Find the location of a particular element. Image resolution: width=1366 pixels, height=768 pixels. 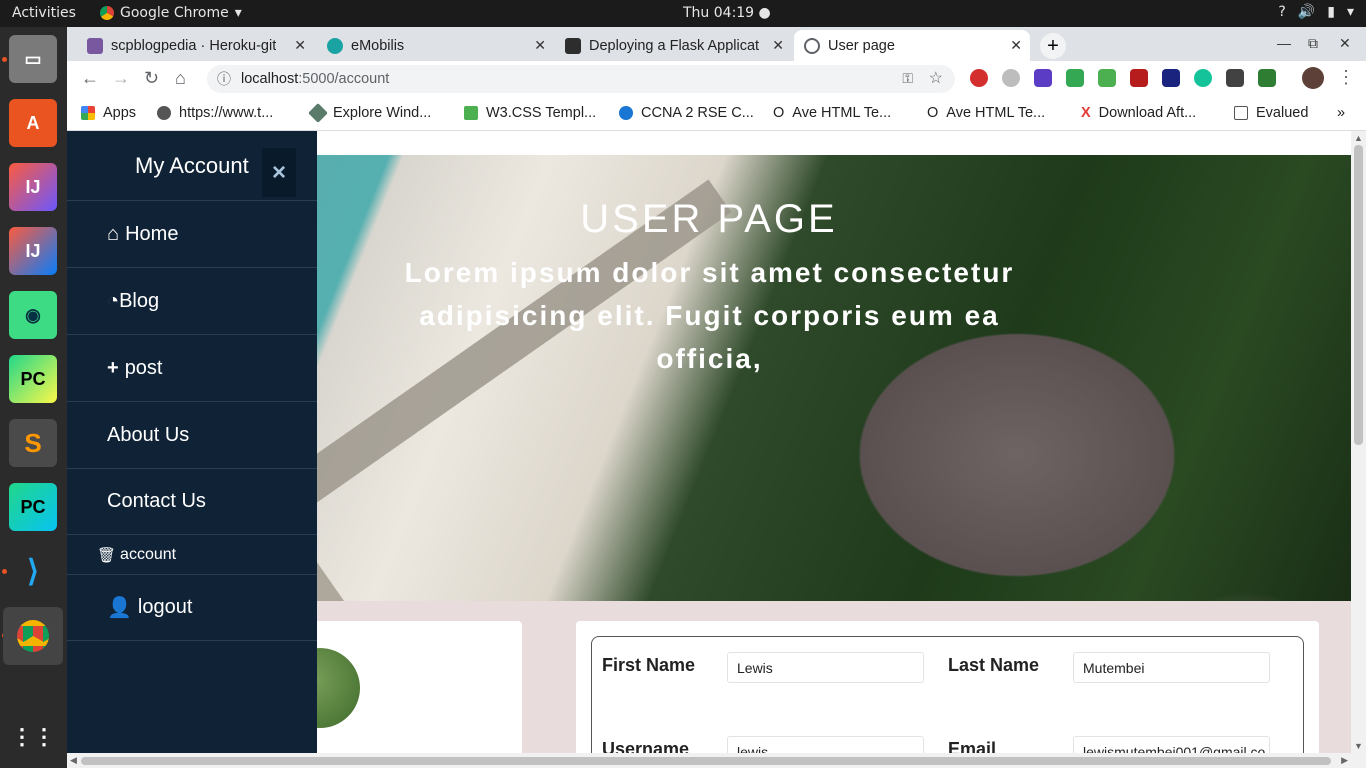

minimize-icon: — is located at coordinates (1284, 43).